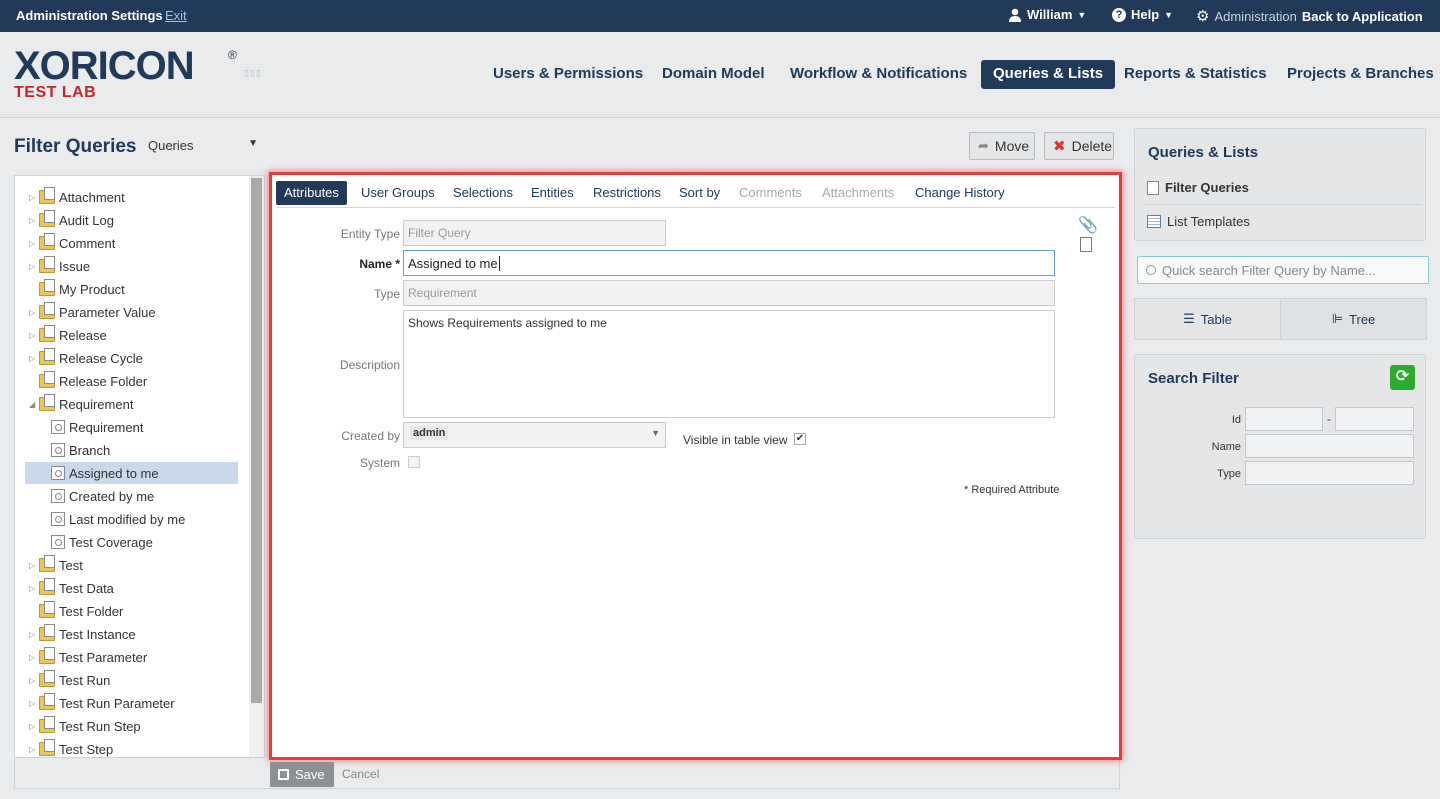 The width and height of the screenshot is (1440, 799). What do you see at coordinates (256, 440) in the screenshot?
I see `scrollbar-thumb` at bounding box center [256, 440].